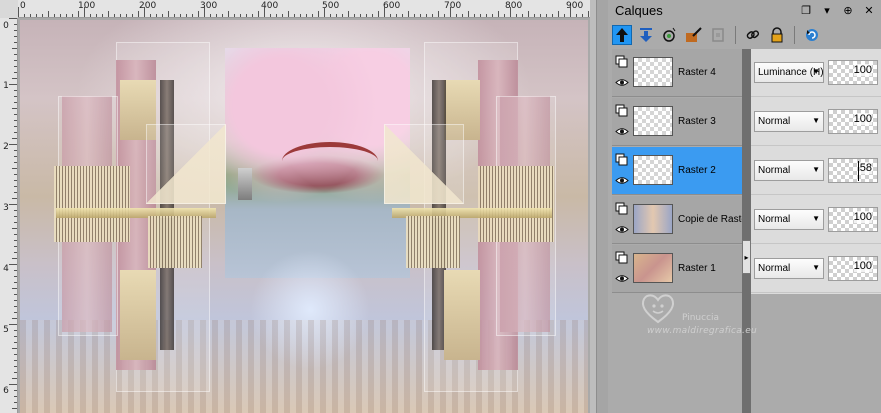 The image size is (881, 413). Describe the element at coordinates (774, 121) in the screenshot. I see `blend-mode-value: Normal` at that location.